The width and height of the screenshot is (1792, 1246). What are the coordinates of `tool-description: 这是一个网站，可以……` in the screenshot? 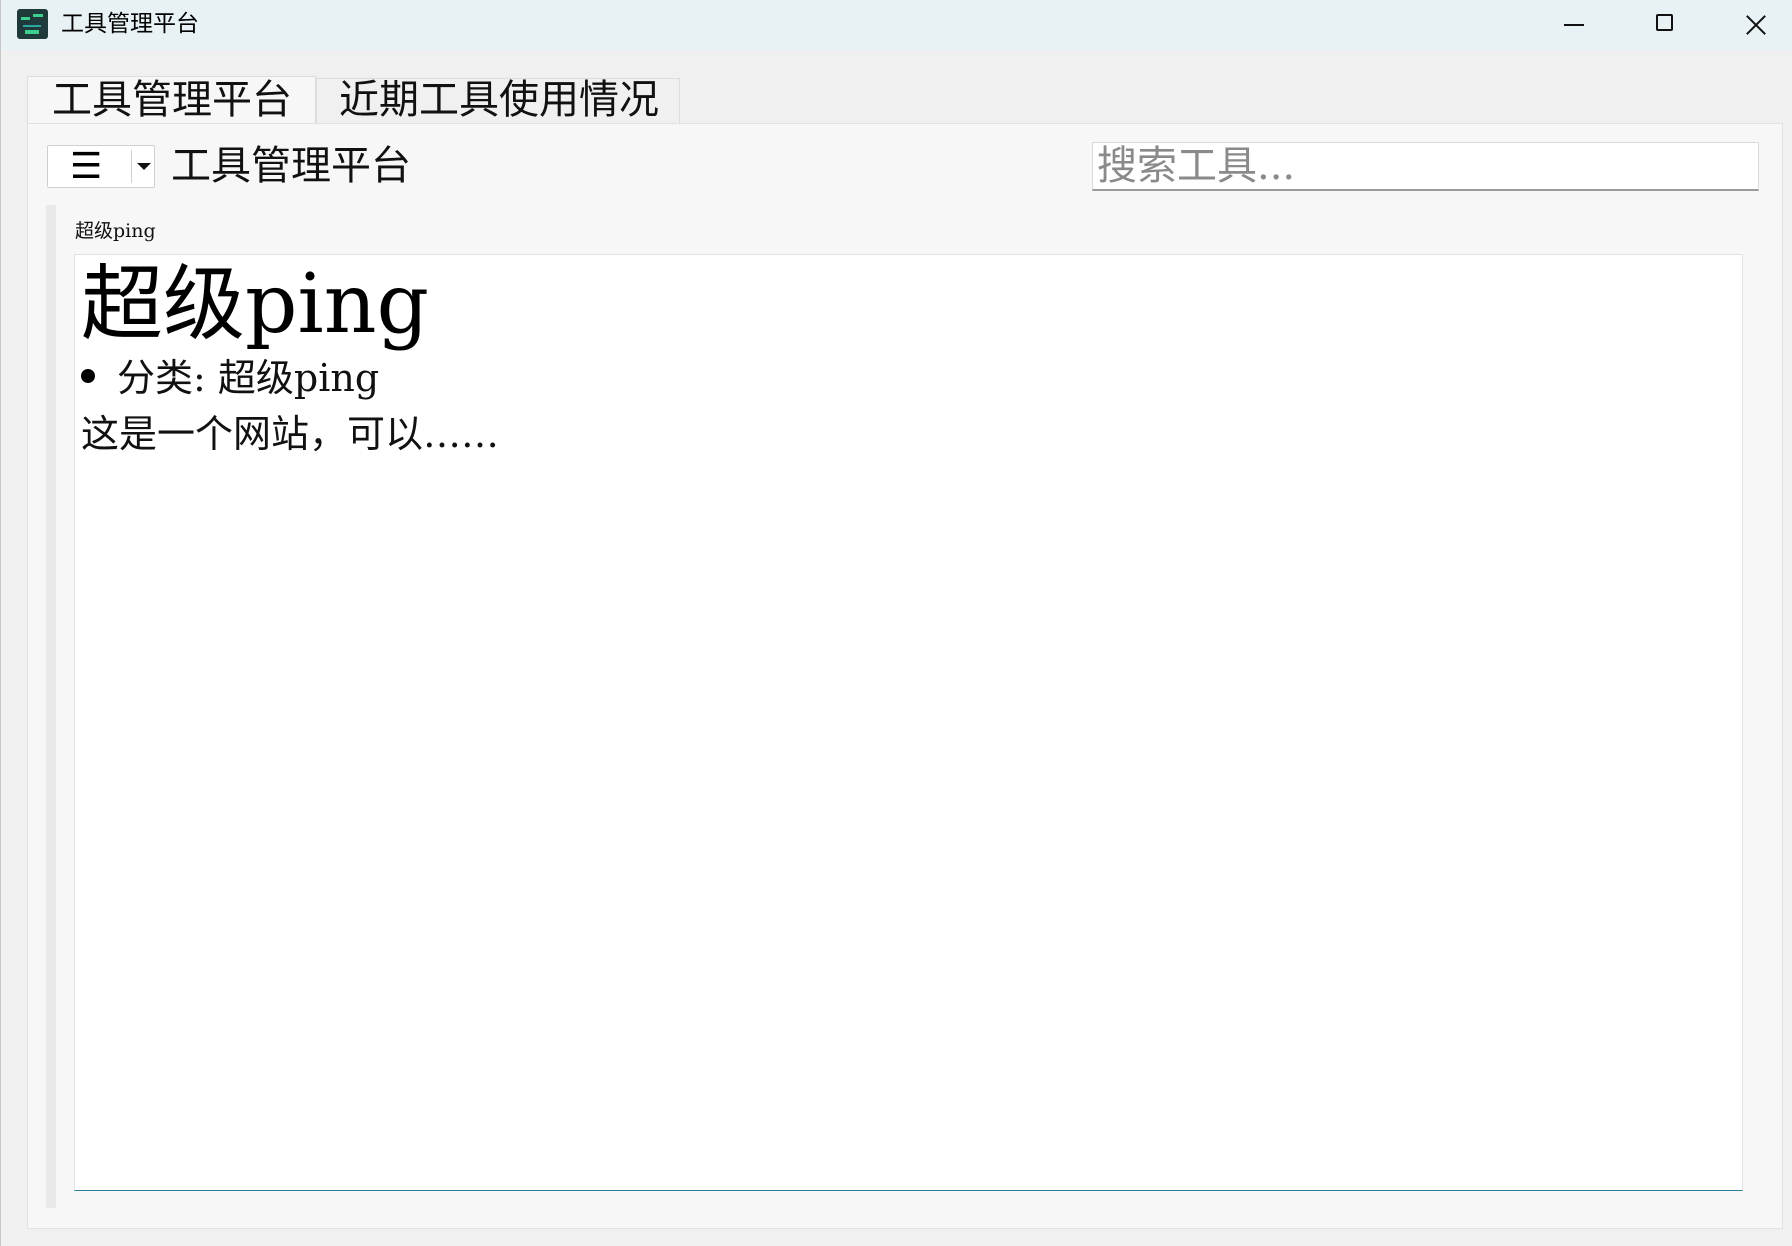 It's located at (290, 434).